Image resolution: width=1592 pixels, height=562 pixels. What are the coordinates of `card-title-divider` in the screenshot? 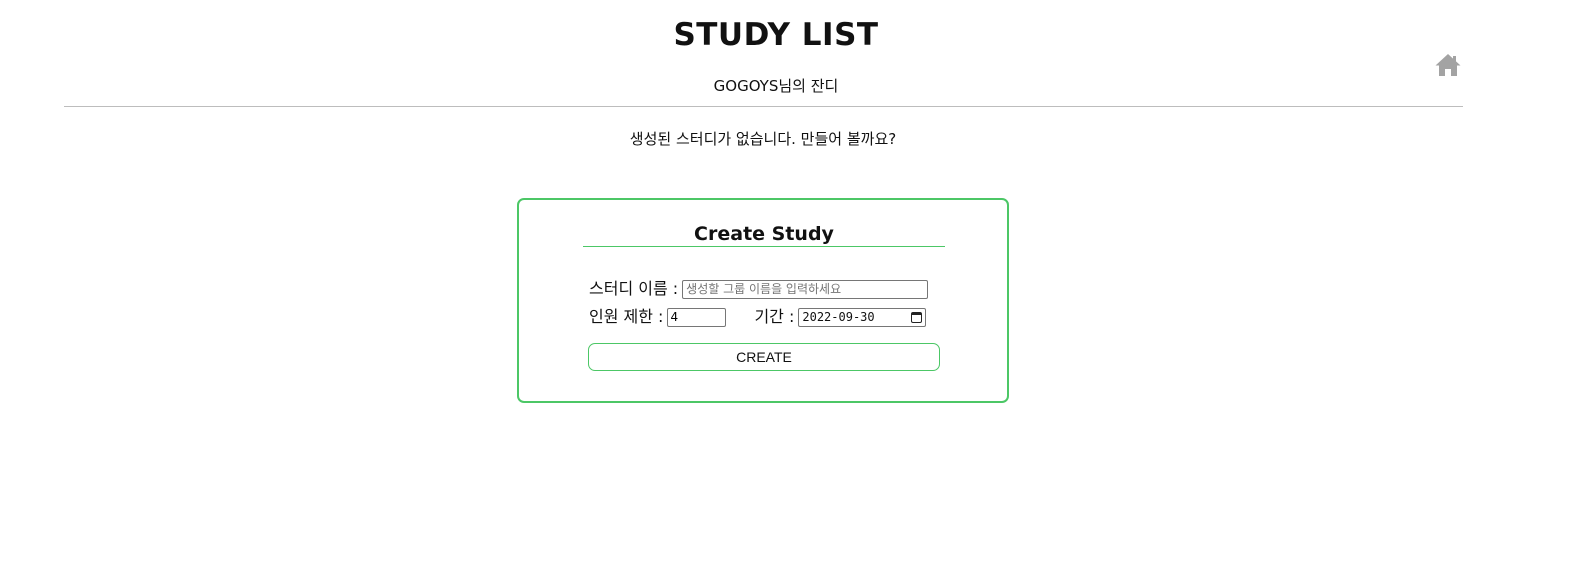 It's located at (764, 246).